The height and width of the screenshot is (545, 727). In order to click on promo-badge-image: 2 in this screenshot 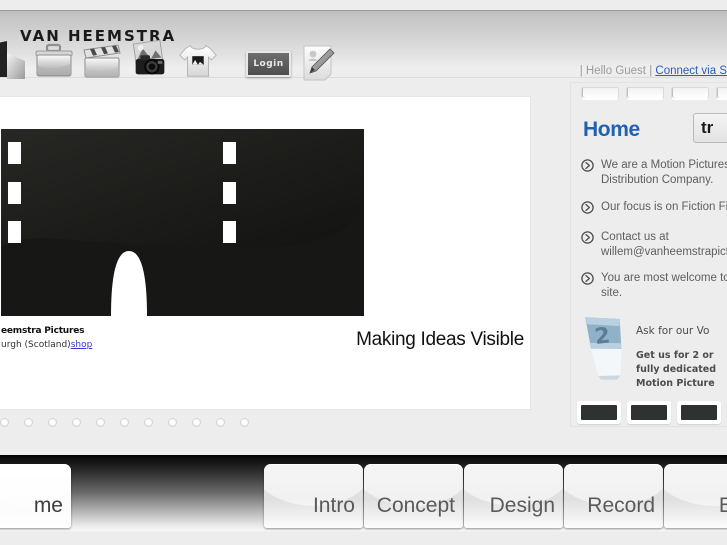, I will do `click(605, 347)`.